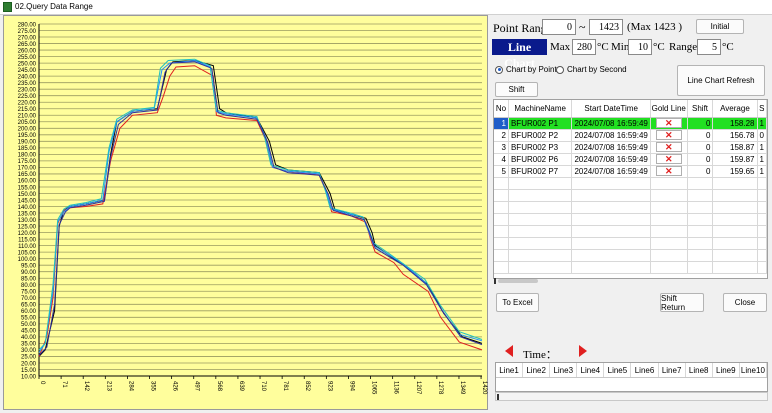 The width and height of the screenshot is (772, 413). Describe the element at coordinates (175, 386) in the screenshot. I see `x-tick-label: 426` at that location.